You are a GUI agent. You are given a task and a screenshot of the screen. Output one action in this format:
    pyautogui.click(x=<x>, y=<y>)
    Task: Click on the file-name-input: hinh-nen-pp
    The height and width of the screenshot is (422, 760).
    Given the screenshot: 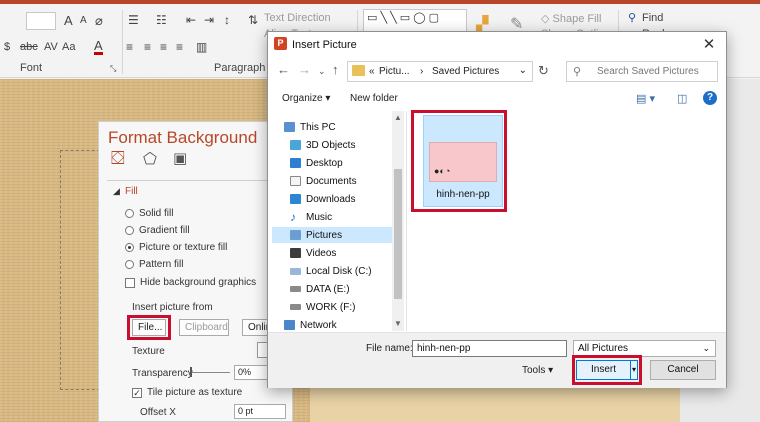 What is the action you would take?
    pyautogui.click(x=489, y=348)
    